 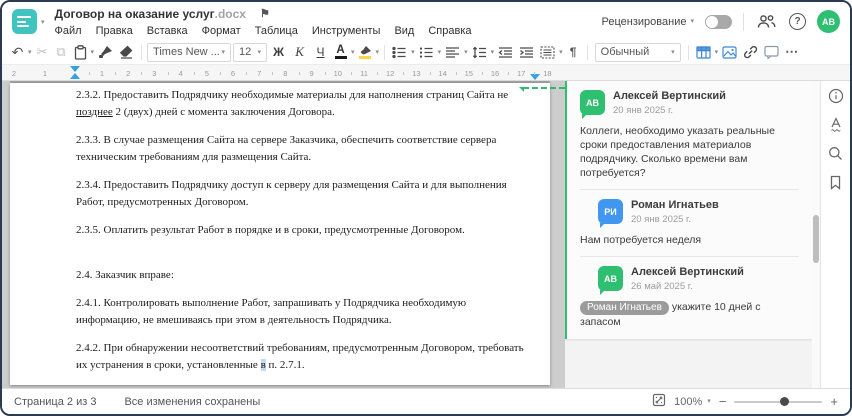 What do you see at coordinates (766, 22) in the screenshot?
I see `collaboration-users-icon` at bounding box center [766, 22].